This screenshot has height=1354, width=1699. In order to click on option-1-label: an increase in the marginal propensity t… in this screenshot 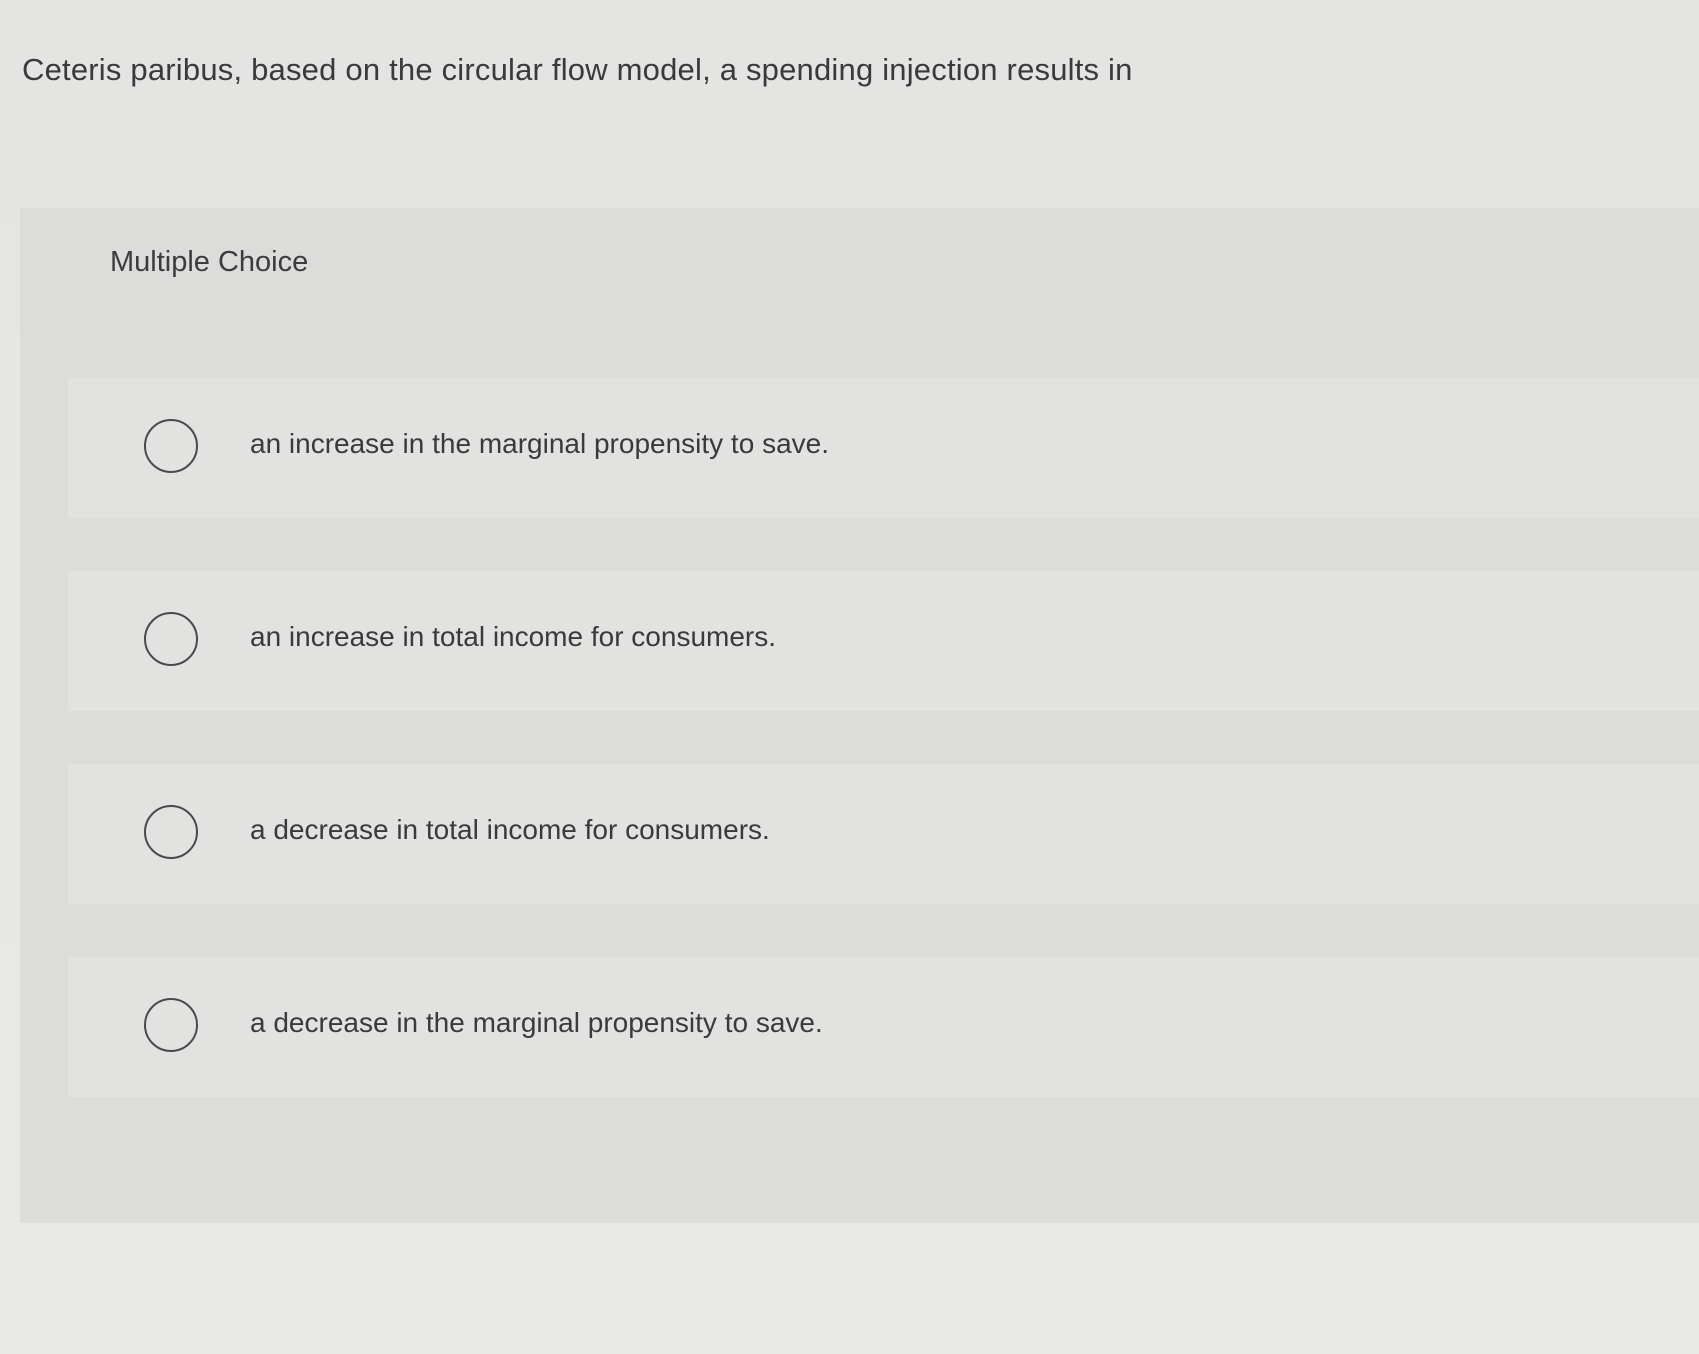, I will do `click(539, 443)`.